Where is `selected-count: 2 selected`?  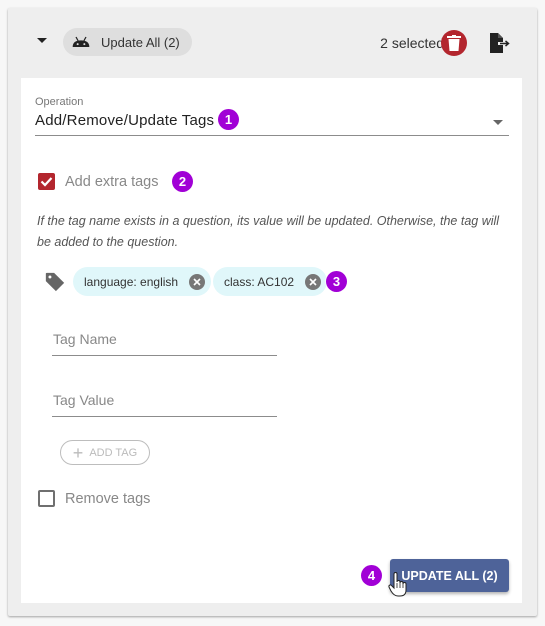 selected-count: 2 selected is located at coordinates (412, 43).